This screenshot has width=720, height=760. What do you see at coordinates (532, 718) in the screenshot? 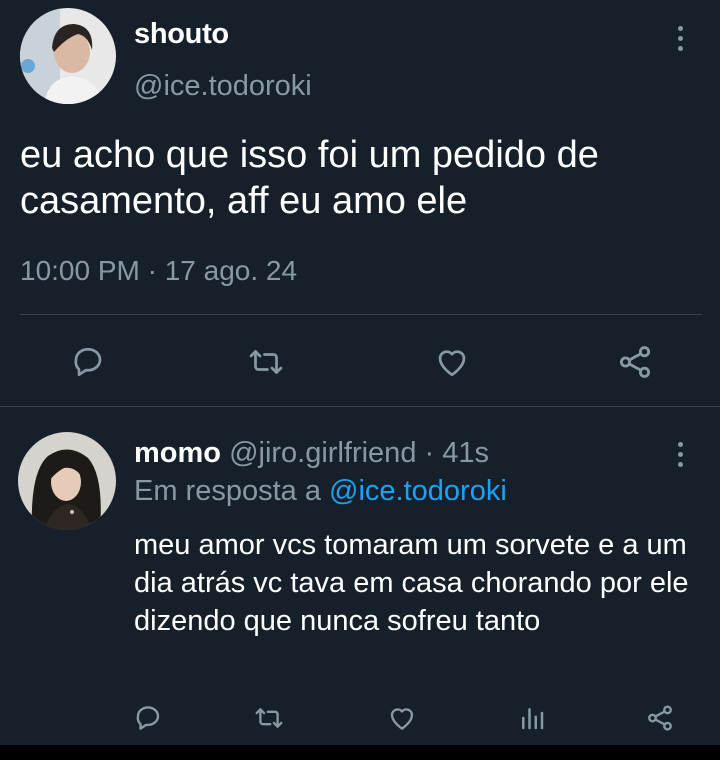
I see `stats-icon` at bounding box center [532, 718].